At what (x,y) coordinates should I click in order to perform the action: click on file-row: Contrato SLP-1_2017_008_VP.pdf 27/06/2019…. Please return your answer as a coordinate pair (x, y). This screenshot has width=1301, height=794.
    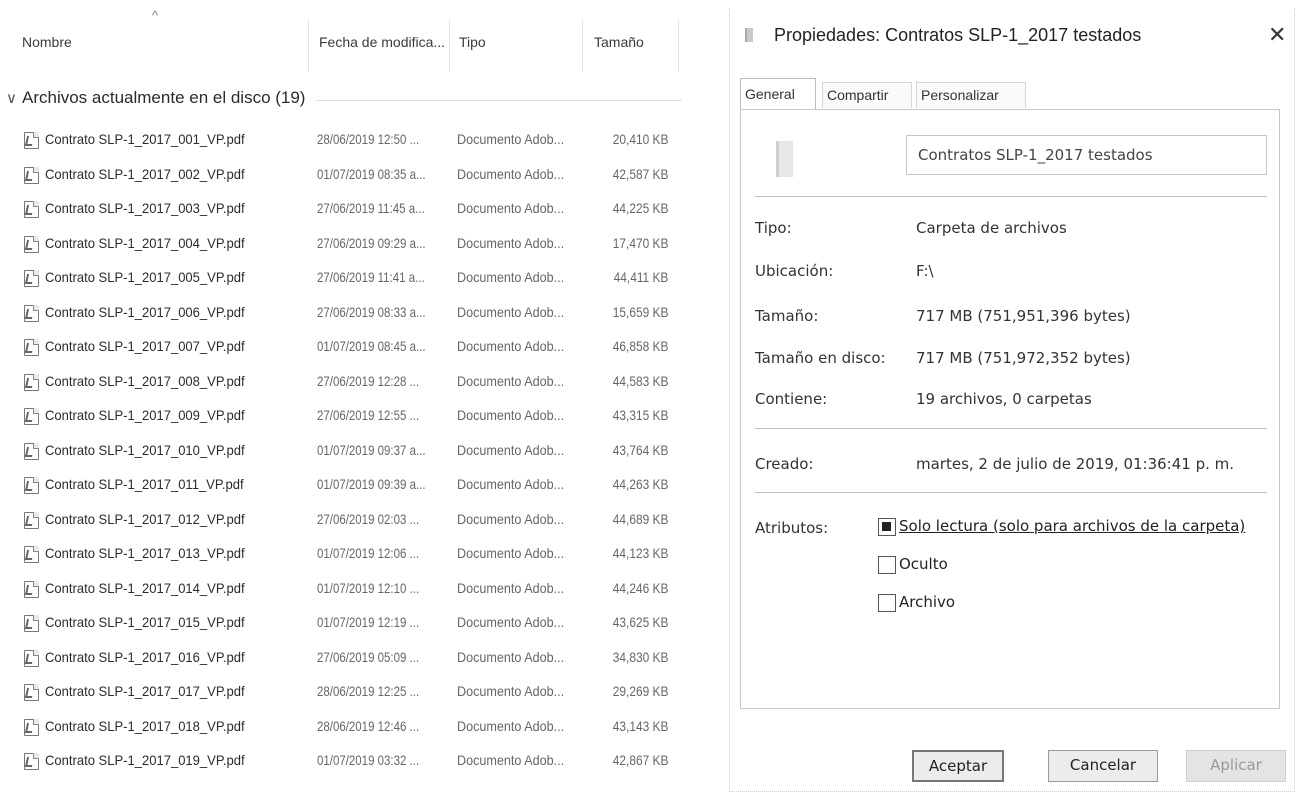
    Looking at the image, I should click on (345, 383).